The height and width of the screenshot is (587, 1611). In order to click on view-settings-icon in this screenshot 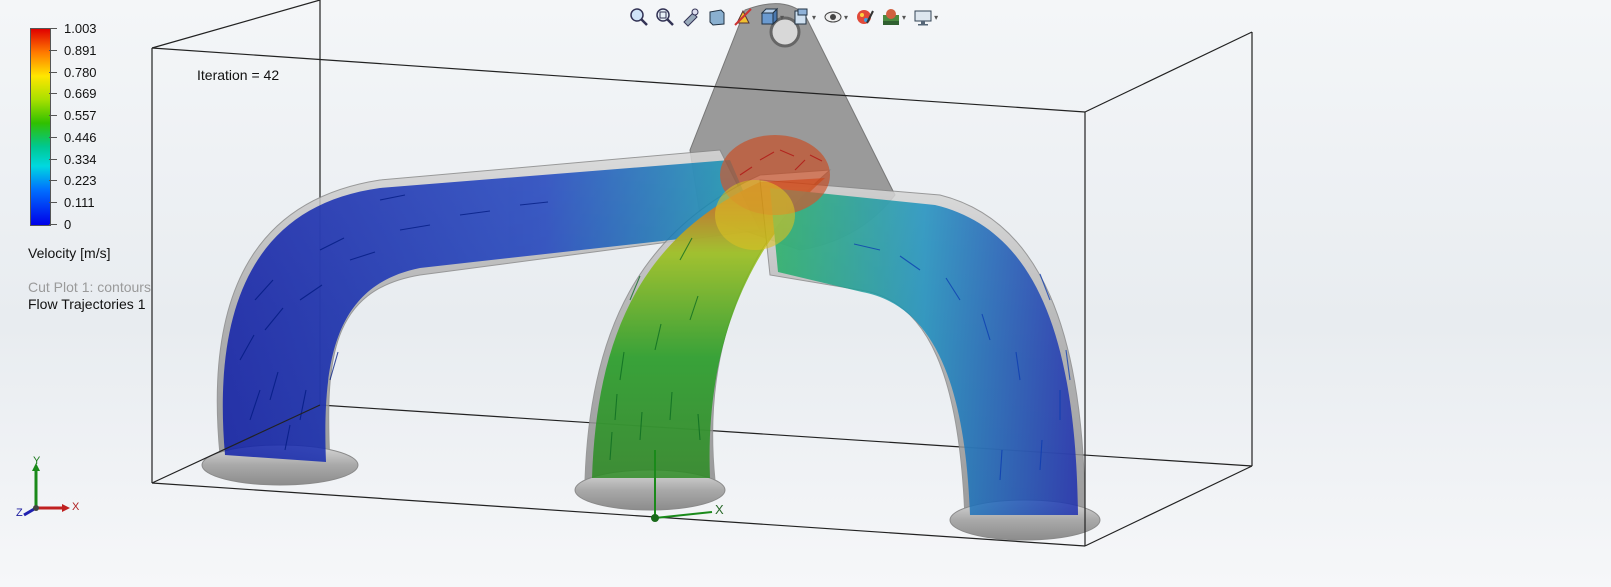, I will do `click(923, 17)`.